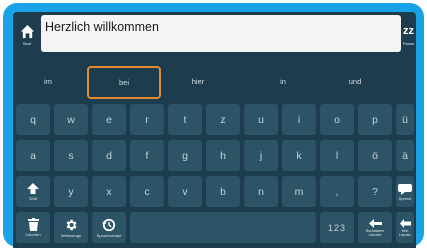  What do you see at coordinates (405, 189) in the screenshot?
I see `speech-bubble-icon` at bounding box center [405, 189].